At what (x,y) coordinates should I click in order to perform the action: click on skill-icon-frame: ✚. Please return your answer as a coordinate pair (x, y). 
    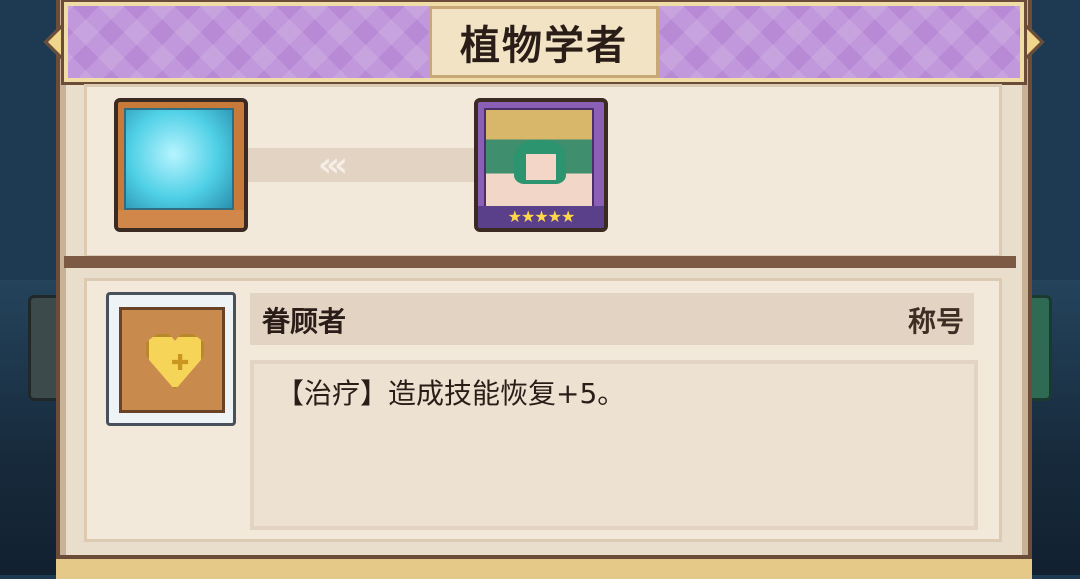
    Looking at the image, I should click on (171, 359).